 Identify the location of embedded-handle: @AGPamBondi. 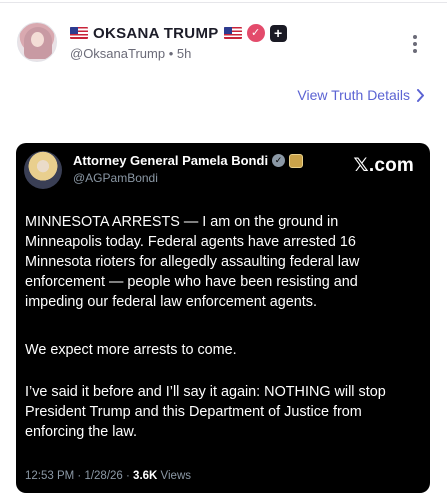
(115, 178).